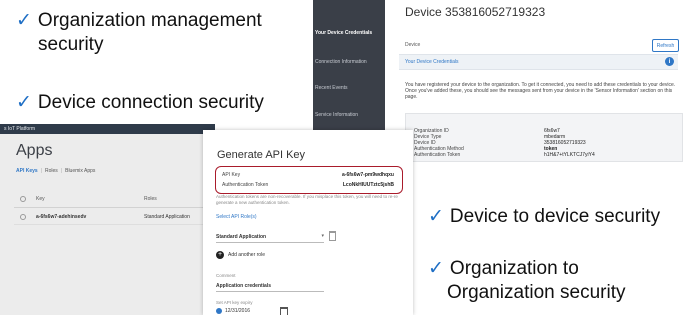 Image resolution: width=688 pixels, height=315 pixels. Describe the element at coordinates (475, 12) in the screenshot. I see `device-title: Device 353816052719323` at that location.